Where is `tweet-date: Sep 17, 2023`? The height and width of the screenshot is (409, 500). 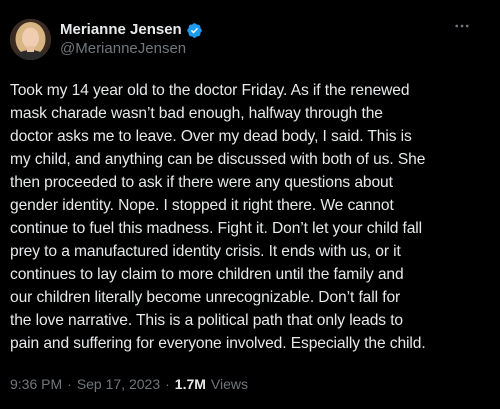
tweet-date: Sep 17, 2023 is located at coordinates (118, 384).